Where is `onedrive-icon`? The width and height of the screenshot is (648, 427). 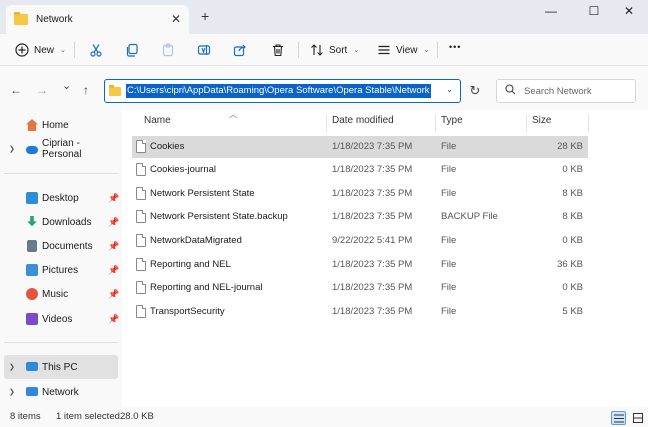 onedrive-icon is located at coordinates (32, 150).